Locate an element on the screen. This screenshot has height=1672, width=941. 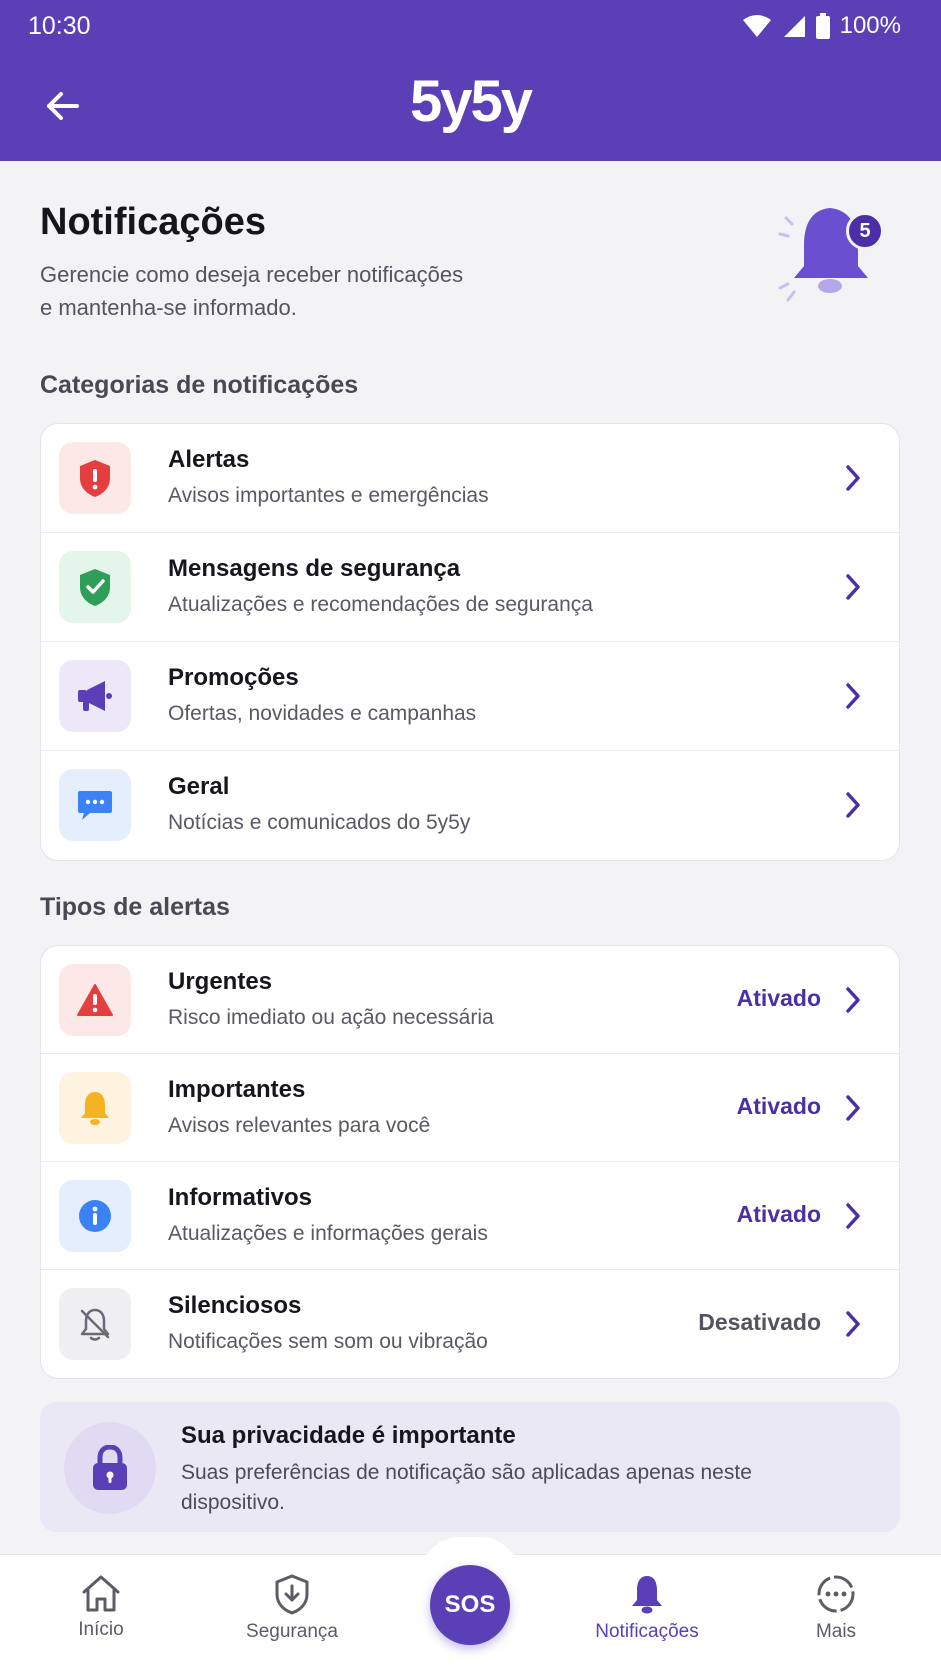
nav-label: Início is located at coordinates (101, 1629).